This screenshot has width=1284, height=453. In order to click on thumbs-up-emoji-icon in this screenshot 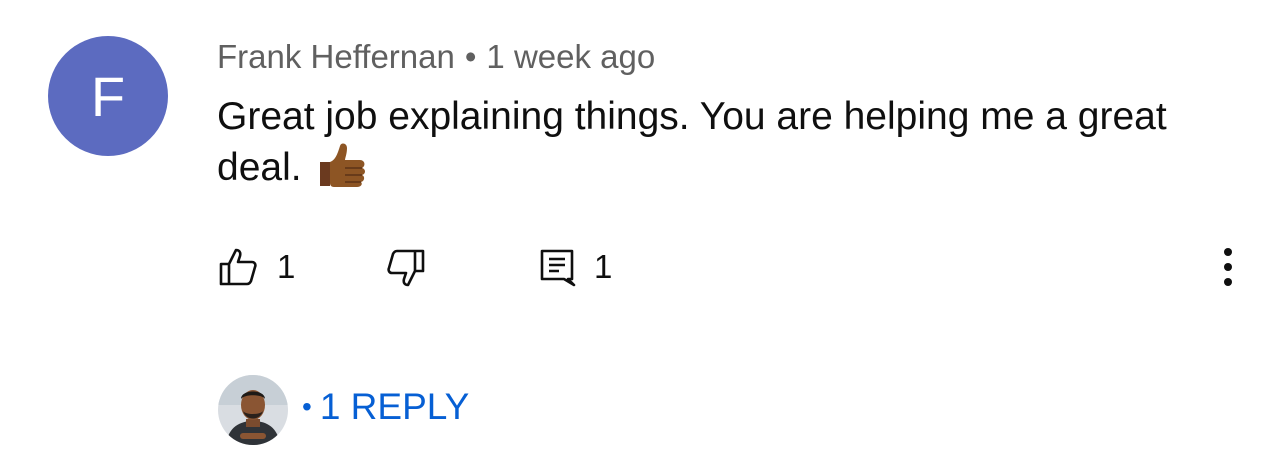, I will do `click(342, 165)`.